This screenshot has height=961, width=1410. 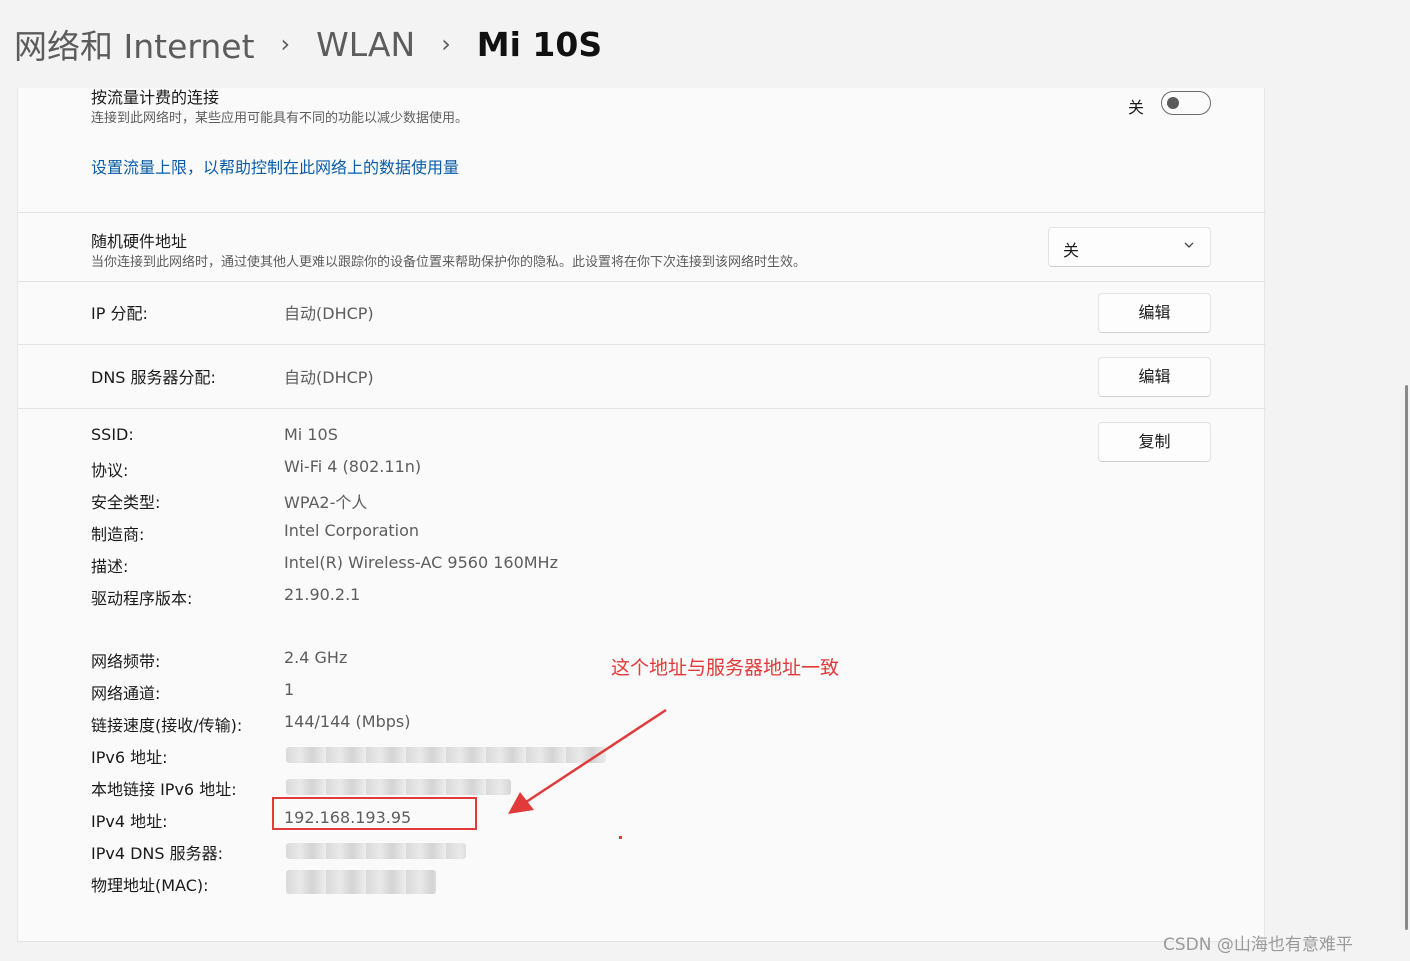 What do you see at coordinates (1071, 250) in the screenshot?
I see `dropdown-selected-value: 关` at bounding box center [1071, 250].